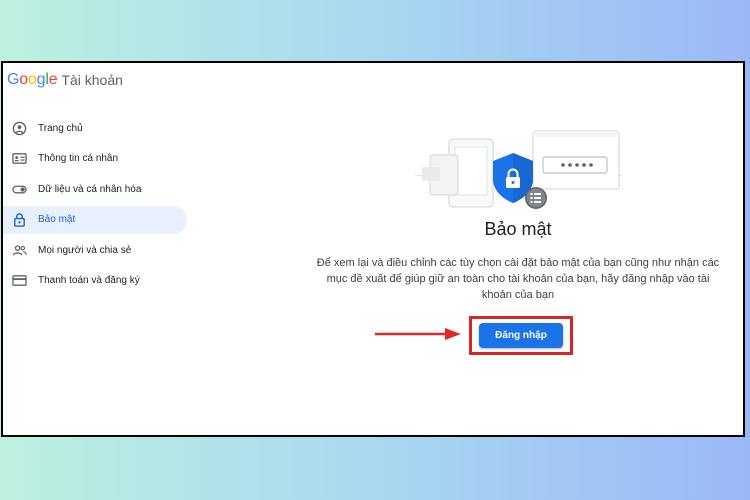 The width and height of the screenshot is (750, 500). I want to click on page-title: Bảo mật, so click(518, 229).